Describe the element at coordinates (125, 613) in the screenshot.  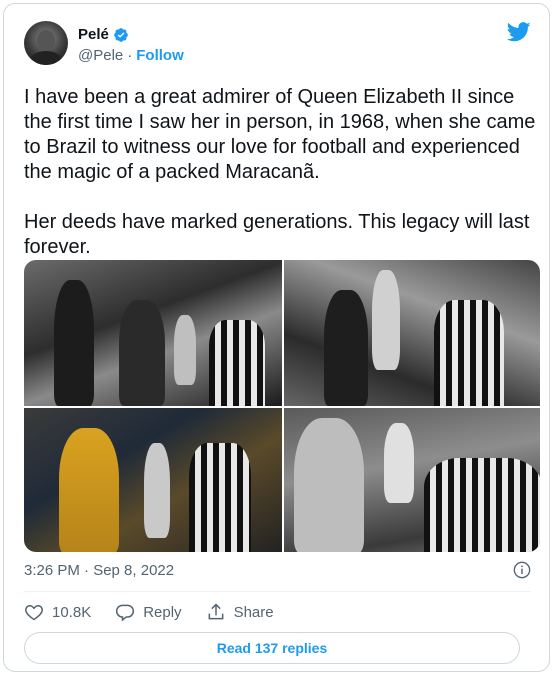
I see `reply-icon` at that location.